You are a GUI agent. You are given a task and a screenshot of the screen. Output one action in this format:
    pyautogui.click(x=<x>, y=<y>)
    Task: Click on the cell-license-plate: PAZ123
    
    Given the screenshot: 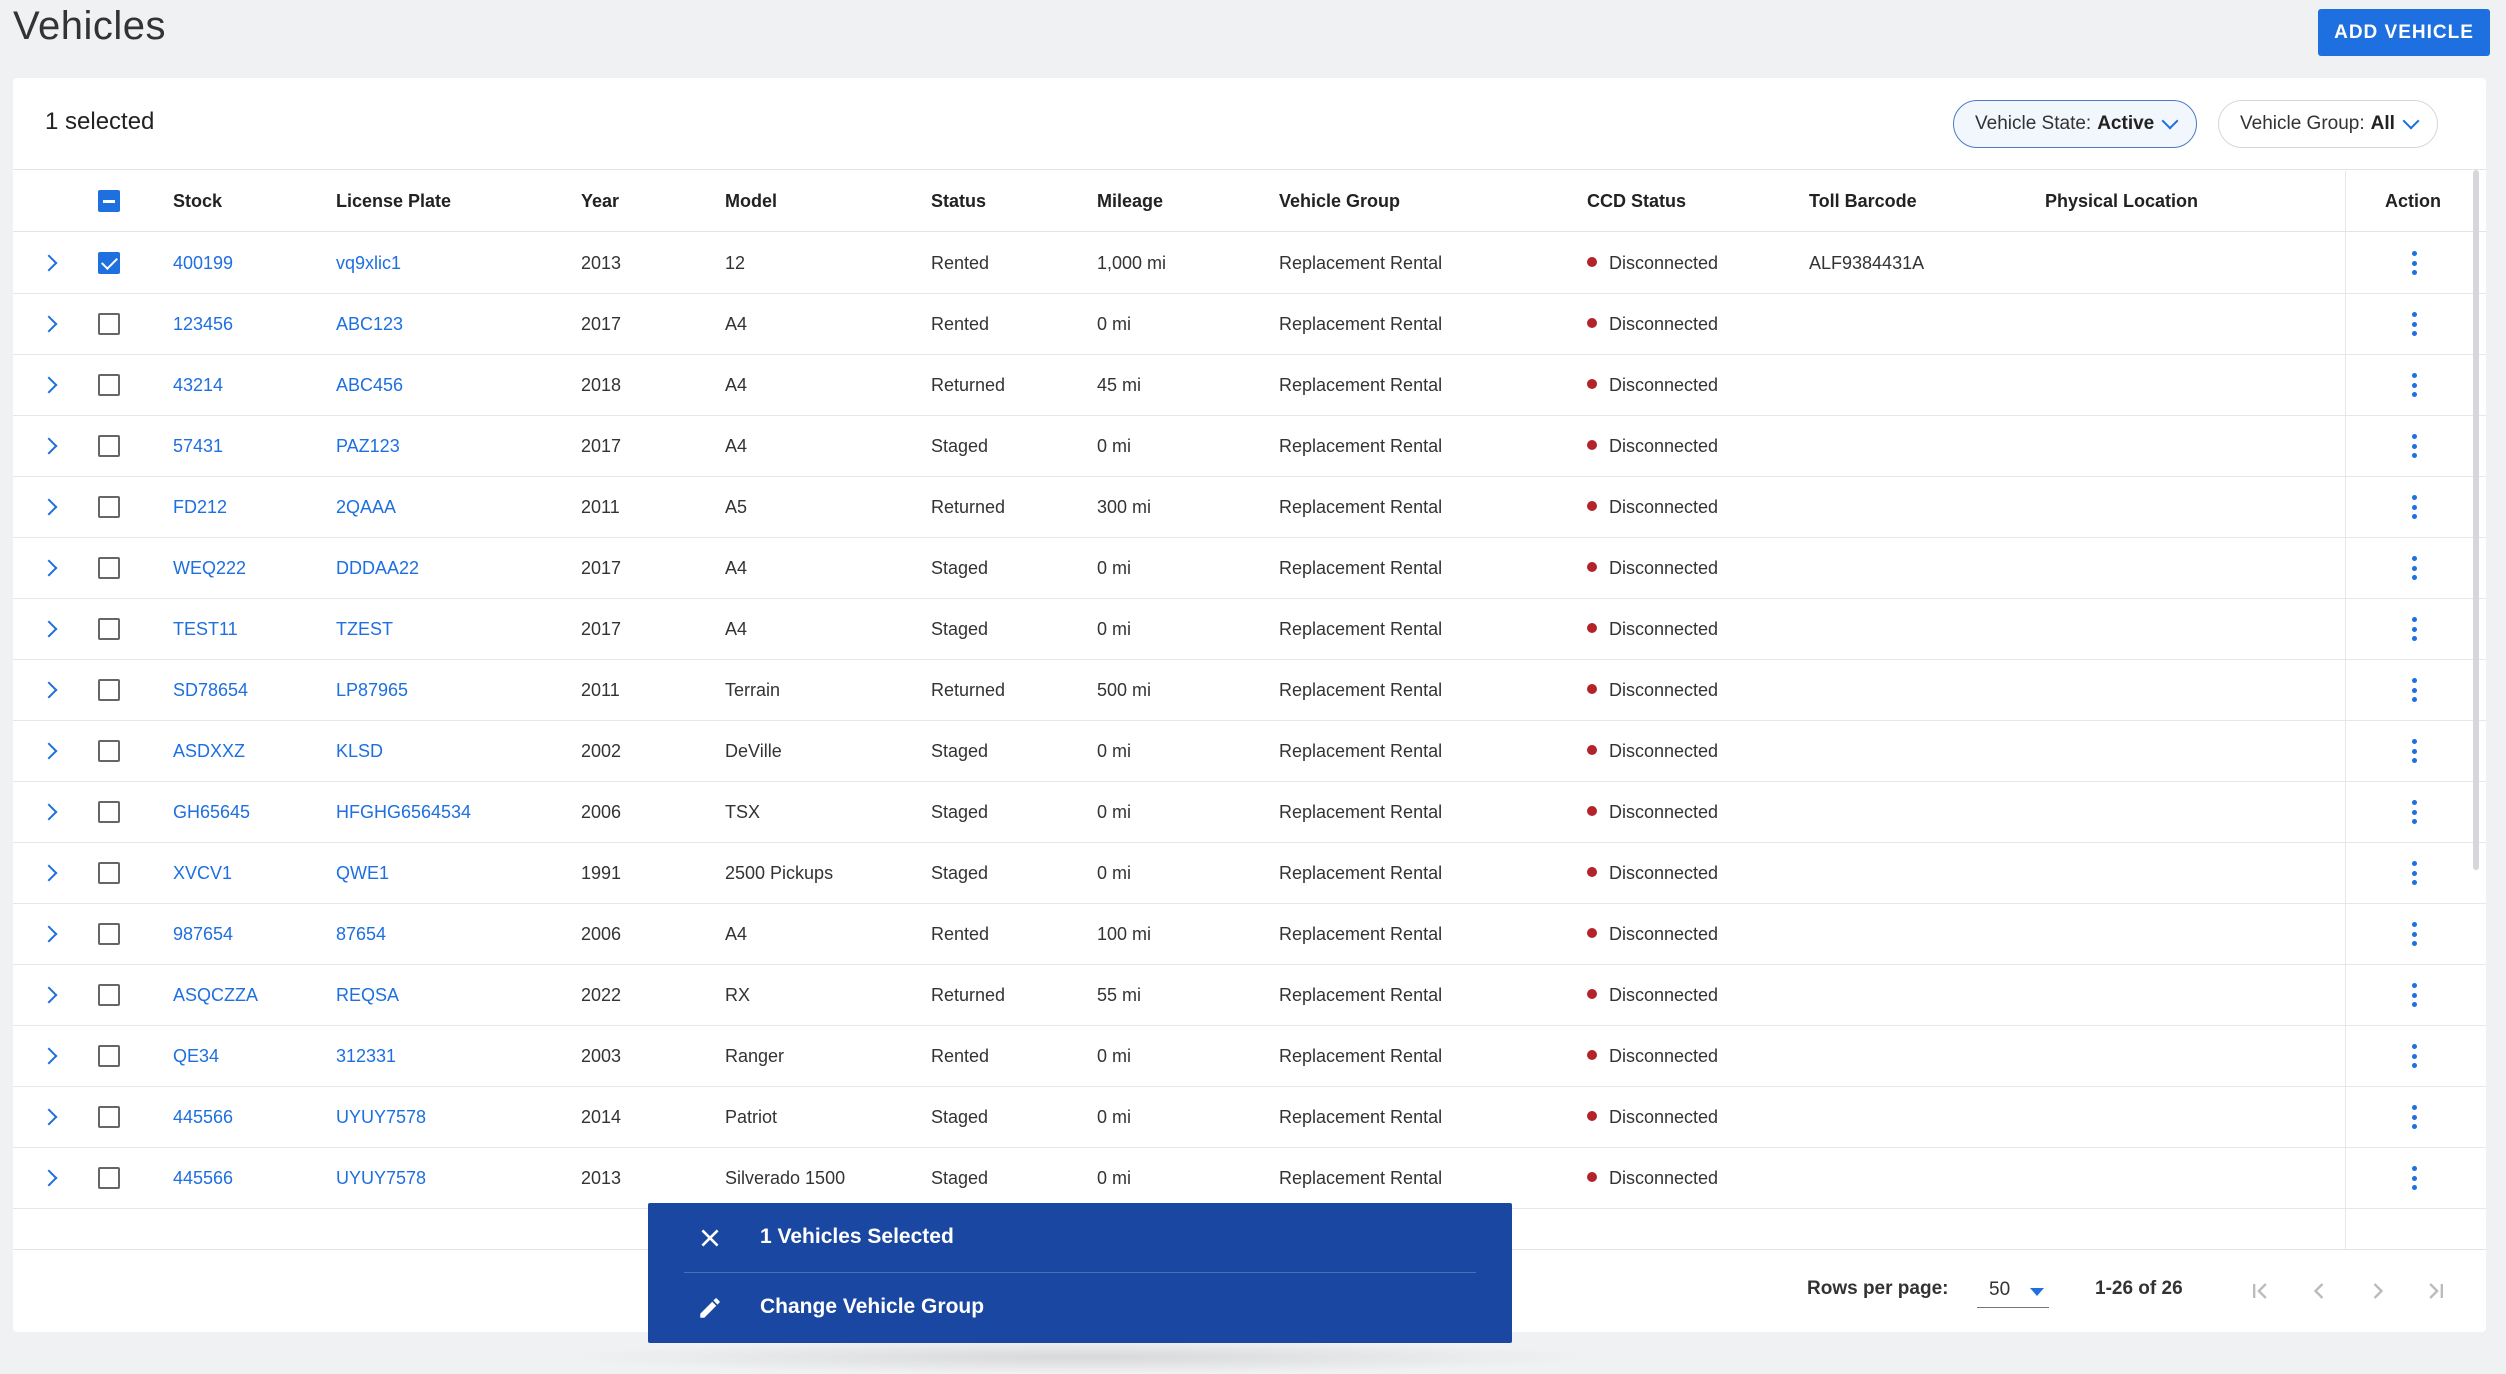 What is the action you would take?
    pyautogui.click(x=368, y=446)
    